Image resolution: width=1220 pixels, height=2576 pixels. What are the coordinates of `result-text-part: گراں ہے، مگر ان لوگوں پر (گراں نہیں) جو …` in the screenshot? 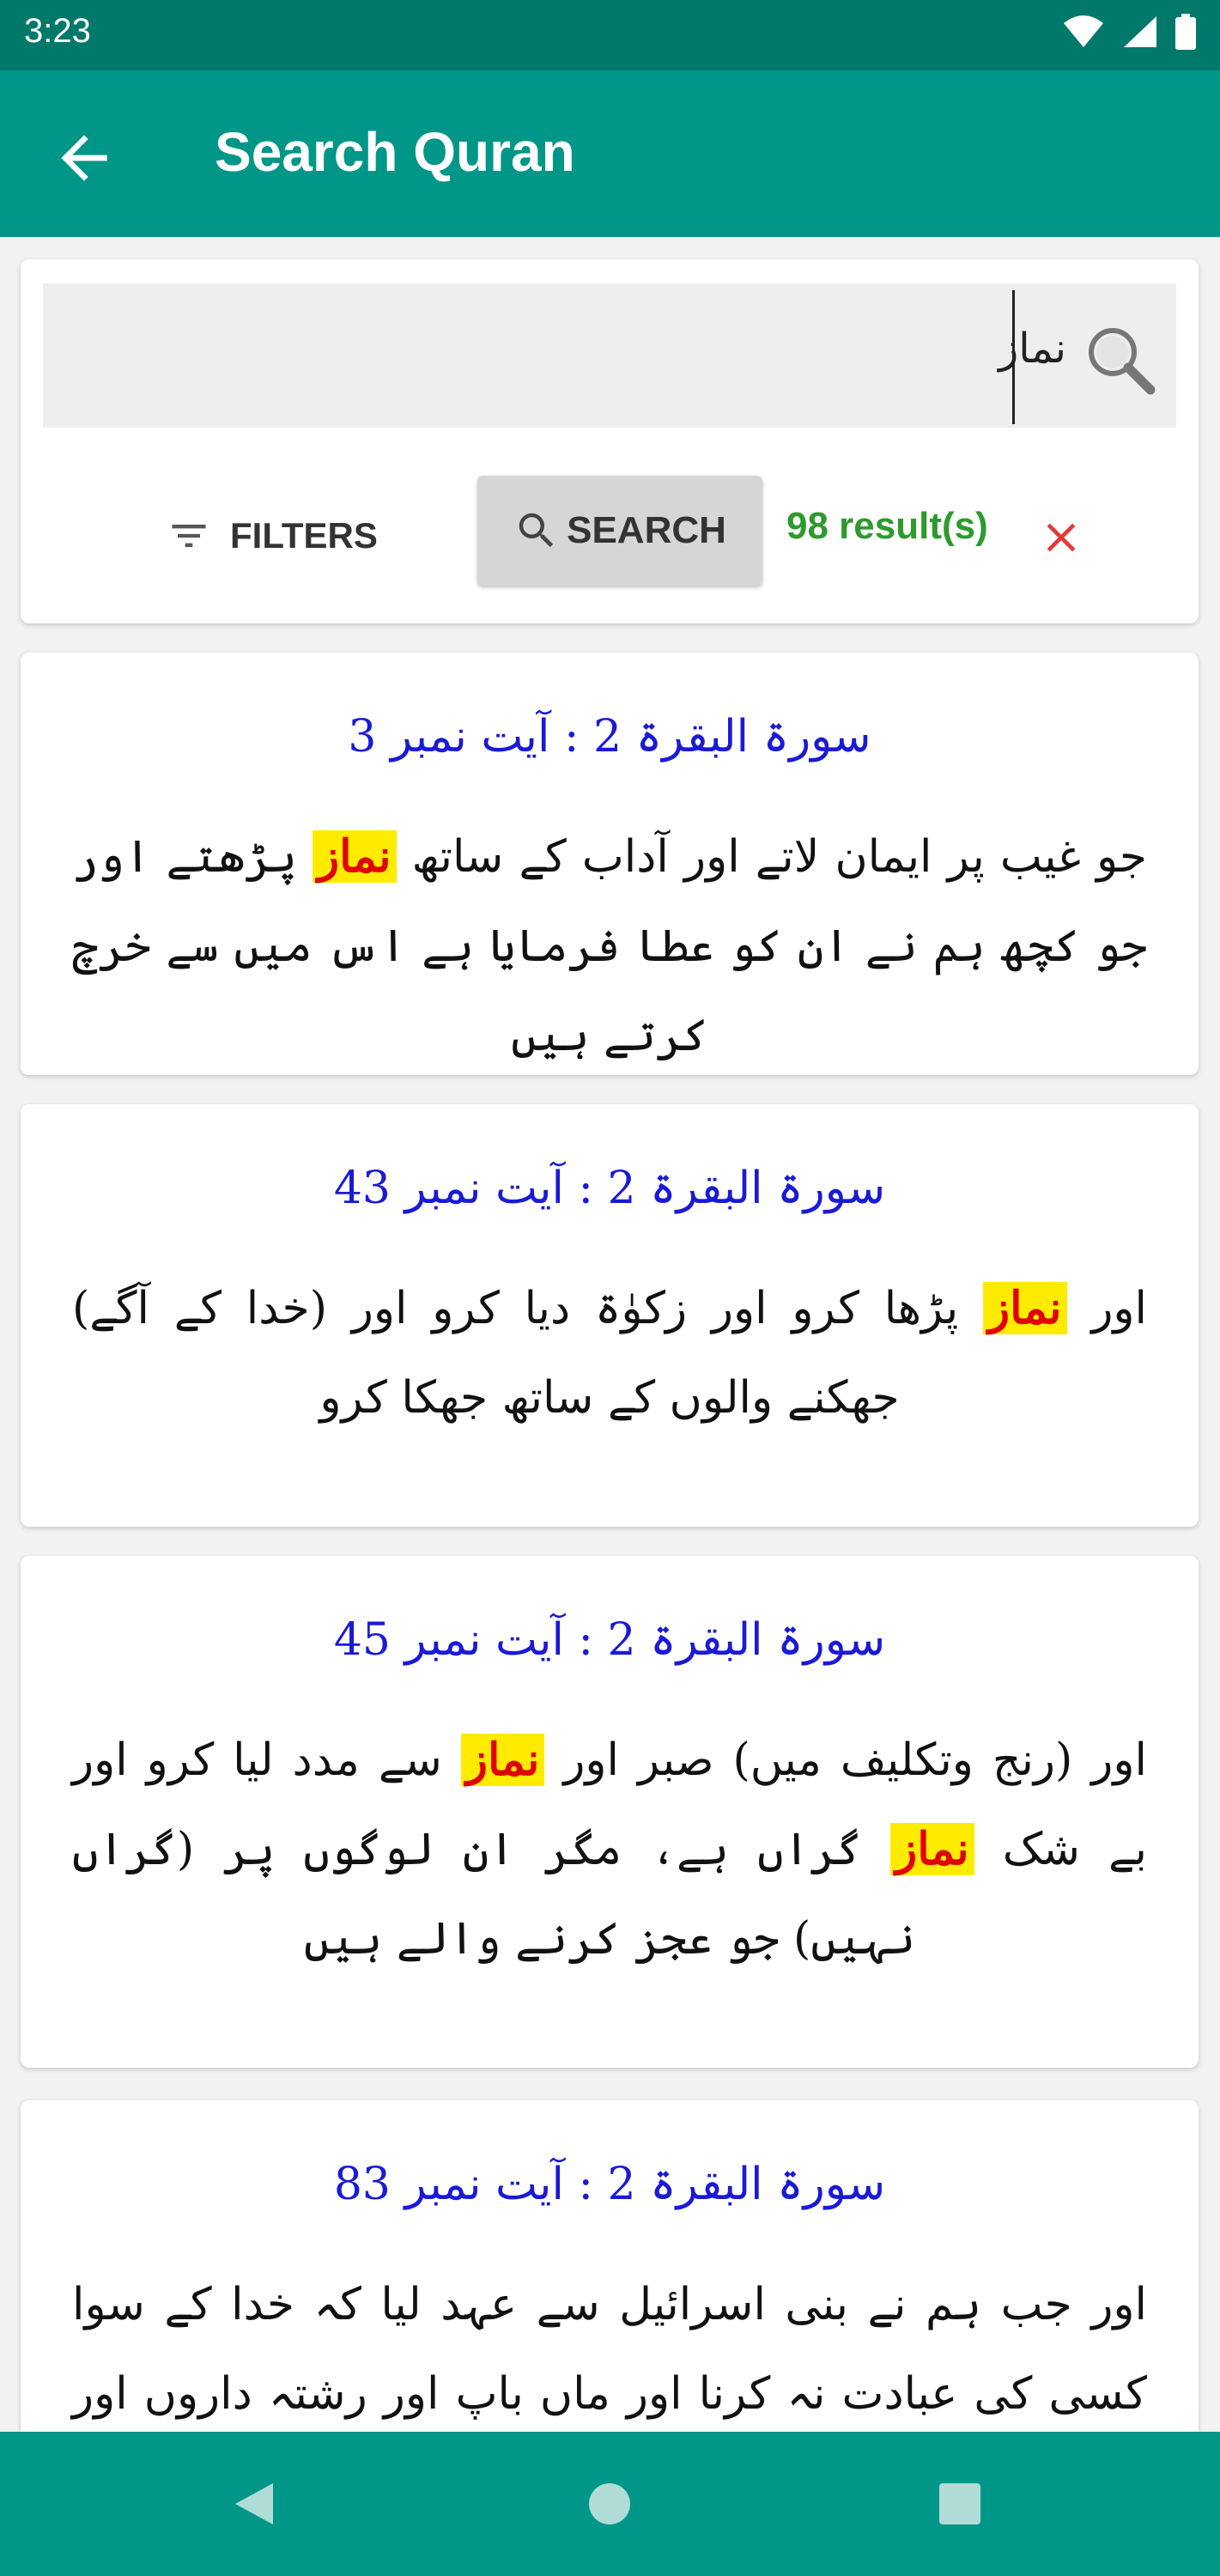 It's located at (494, 1894).